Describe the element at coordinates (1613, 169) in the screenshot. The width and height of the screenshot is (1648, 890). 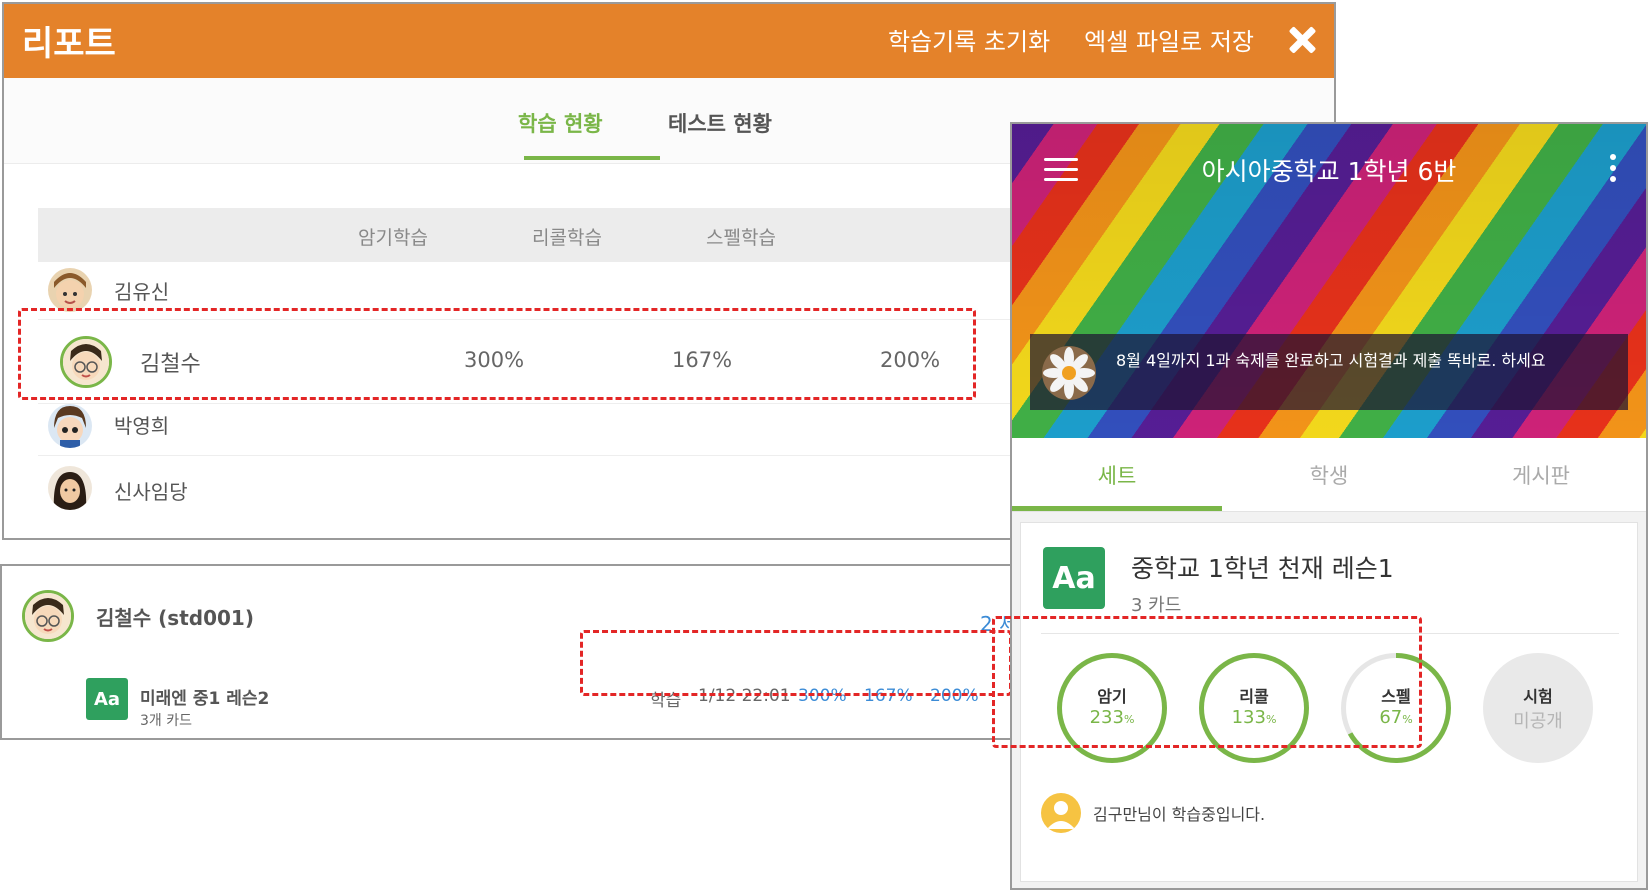
I see `more-options-icon` at that location.